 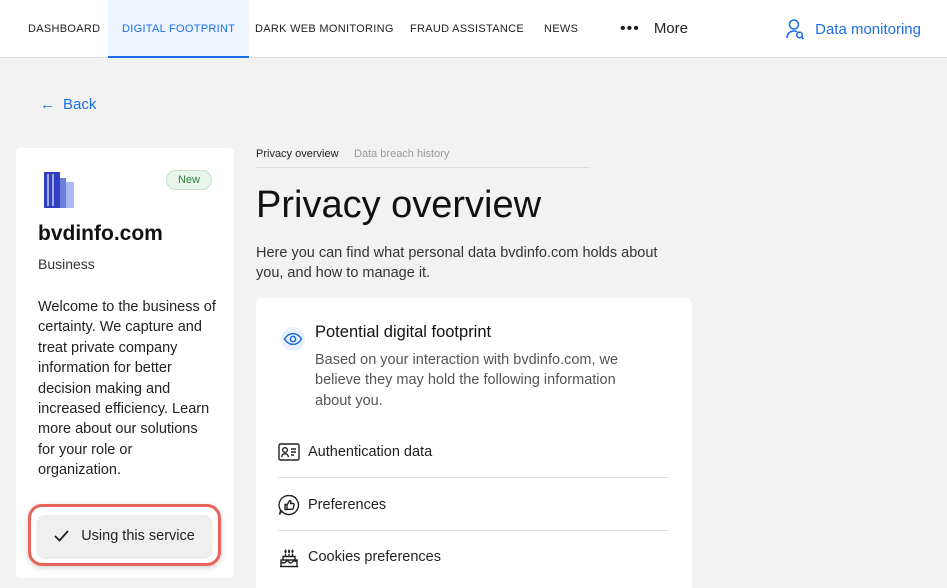 I want to click on back-label: Back, so click(x=80, y=104).